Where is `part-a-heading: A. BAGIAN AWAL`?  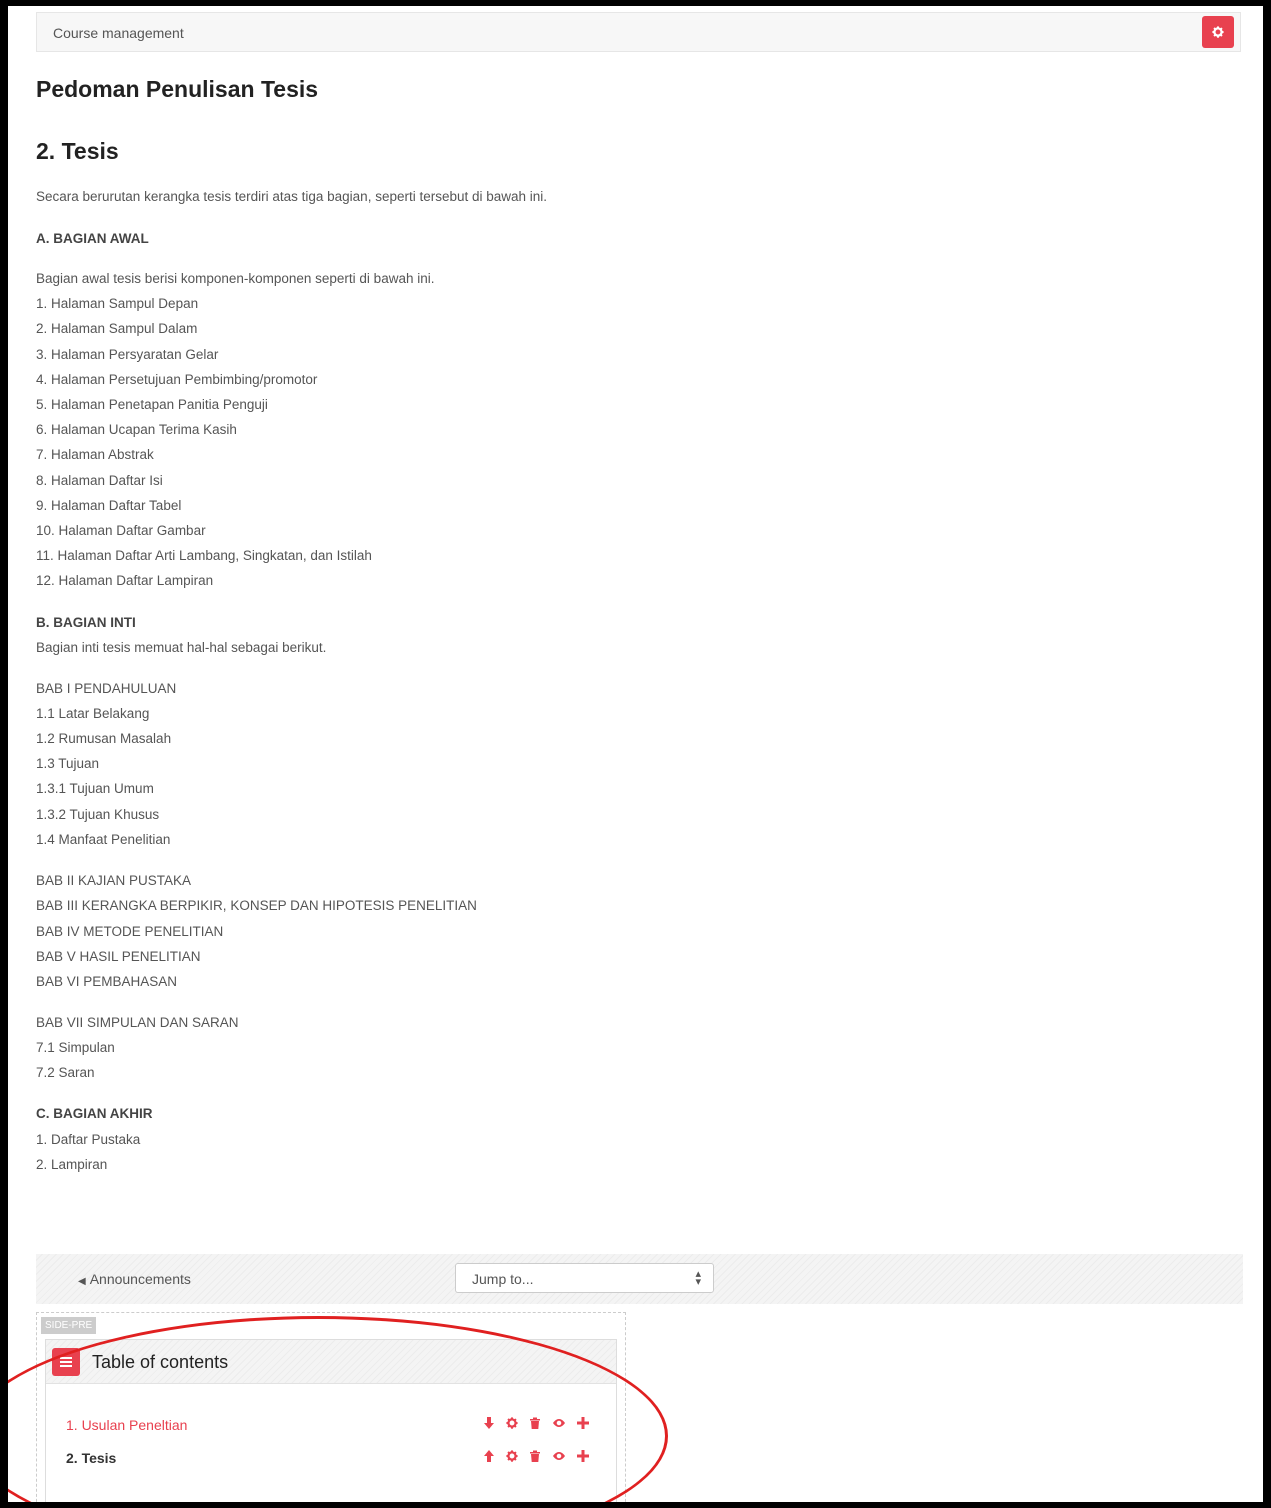 part-a-heading: A. BAGIAN AWAL is located at coordinates (92, 238).